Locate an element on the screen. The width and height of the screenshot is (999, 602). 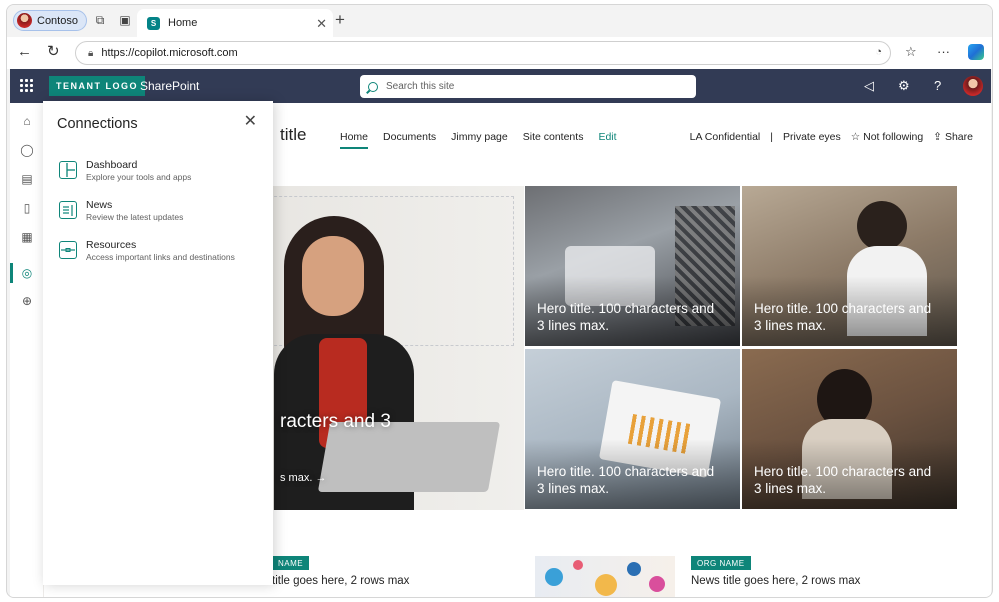
follow-button: ☆ Not following is located at coordinates (887, 137).